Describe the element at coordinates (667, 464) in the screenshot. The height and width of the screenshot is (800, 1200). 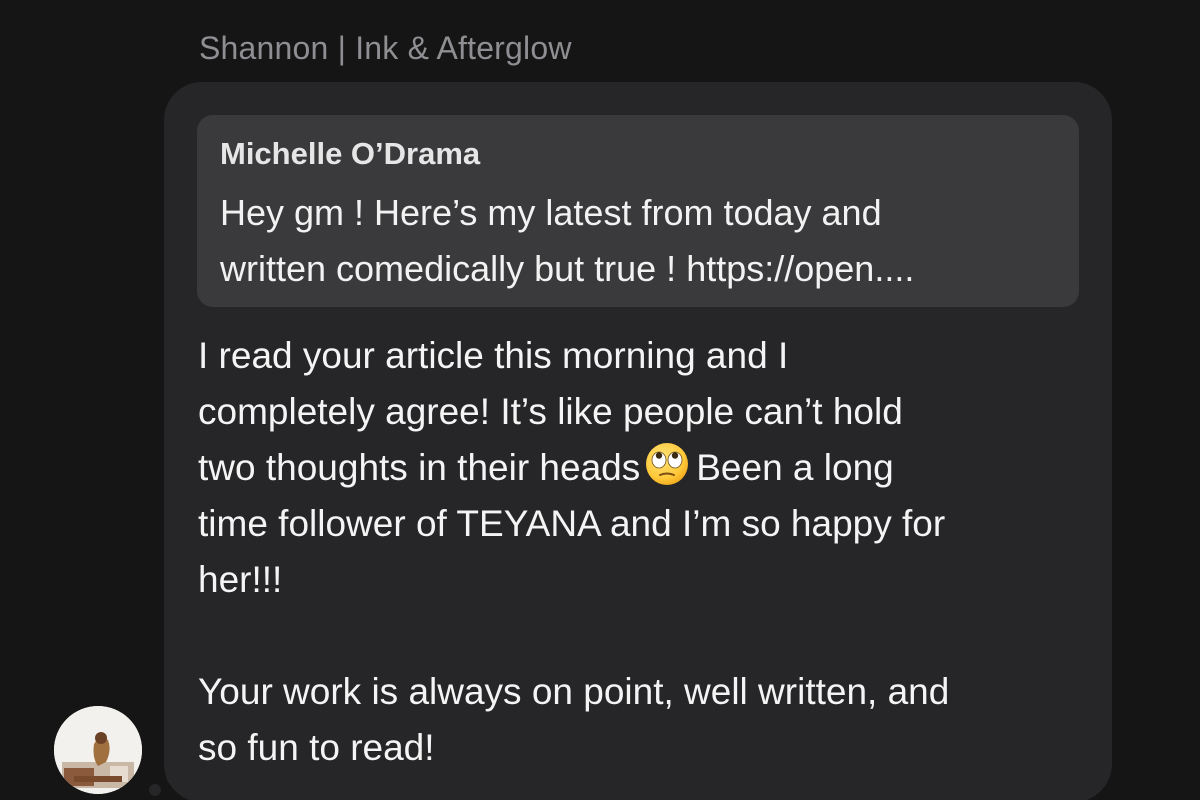
I see `face-with-rolling-eyes-icon` at that location.